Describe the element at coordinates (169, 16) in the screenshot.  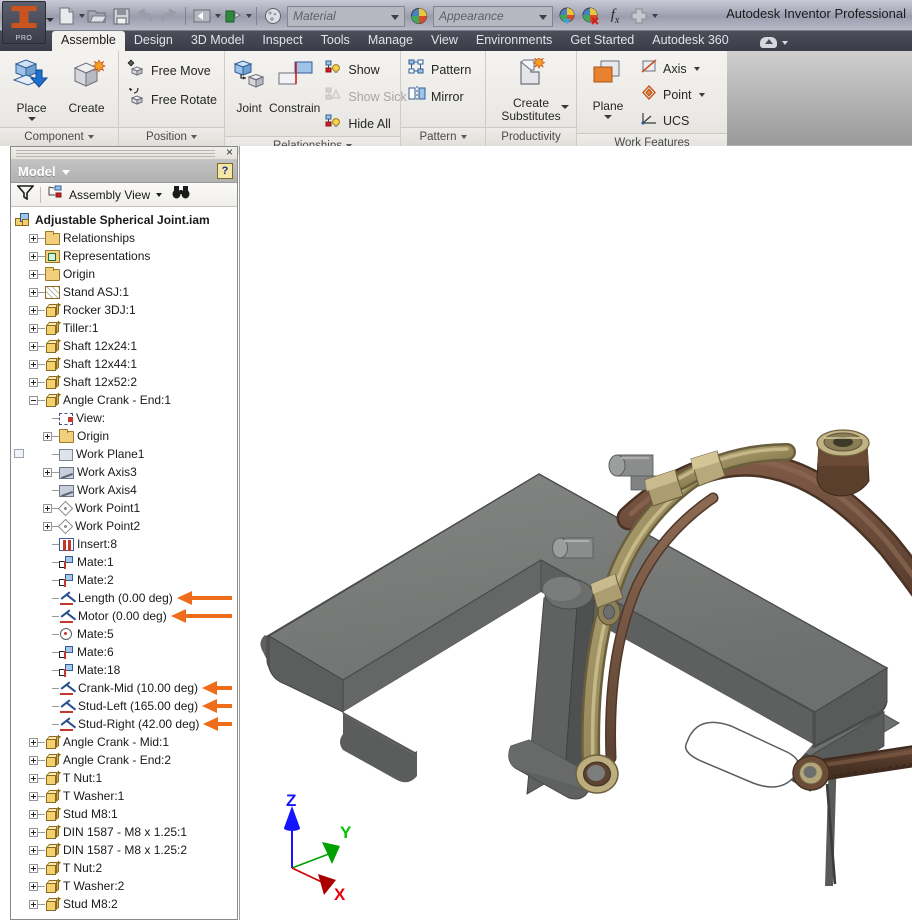
I see `redo-button` at that location.